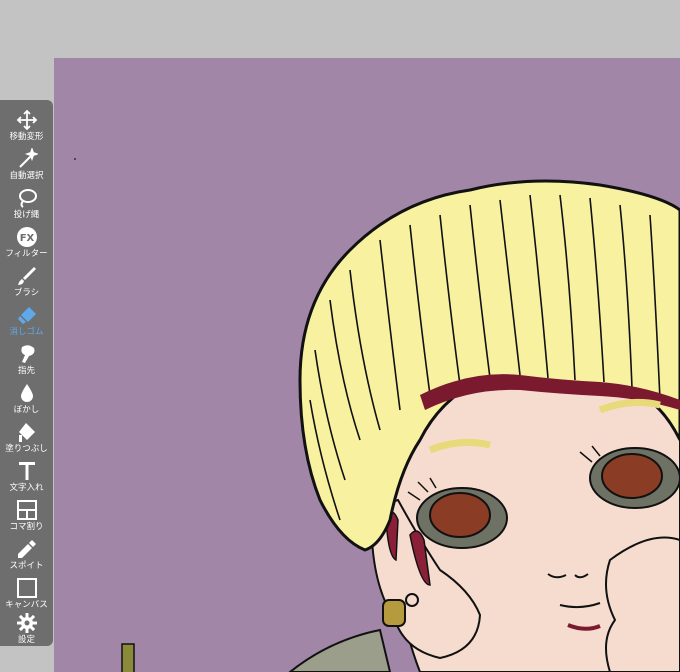 The width and height of the screenshot is (680, 672). I want to click on tool-label: 自動選択, so click(26, 176).